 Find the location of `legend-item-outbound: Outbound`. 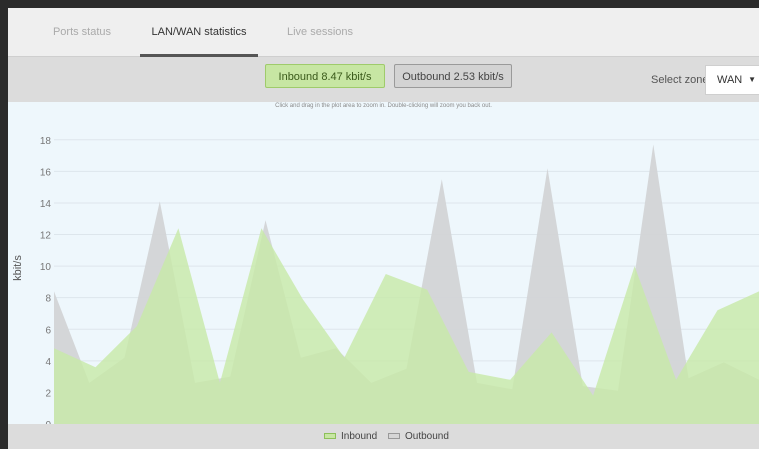

legend-item-outbound: Outbound is located at coordinates (418, 436).